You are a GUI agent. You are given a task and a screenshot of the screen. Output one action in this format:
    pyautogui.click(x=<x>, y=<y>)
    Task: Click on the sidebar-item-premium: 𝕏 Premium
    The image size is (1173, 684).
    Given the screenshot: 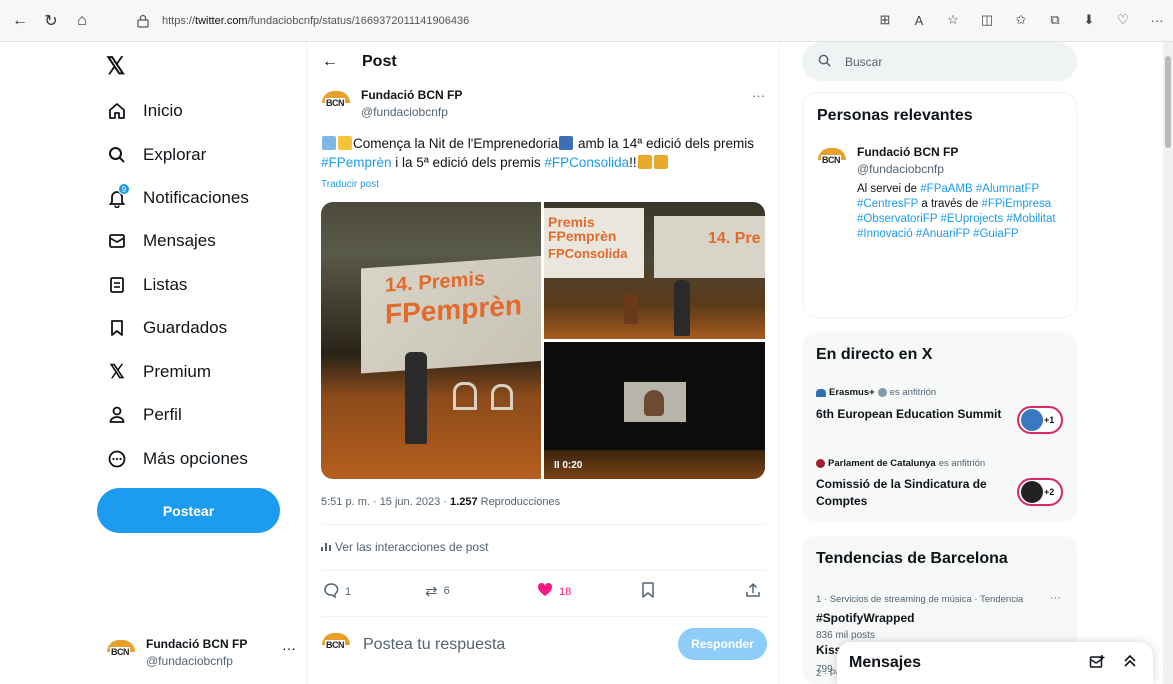 What is the action you would take?
    pyautogui.click(x=158, y=372)
    